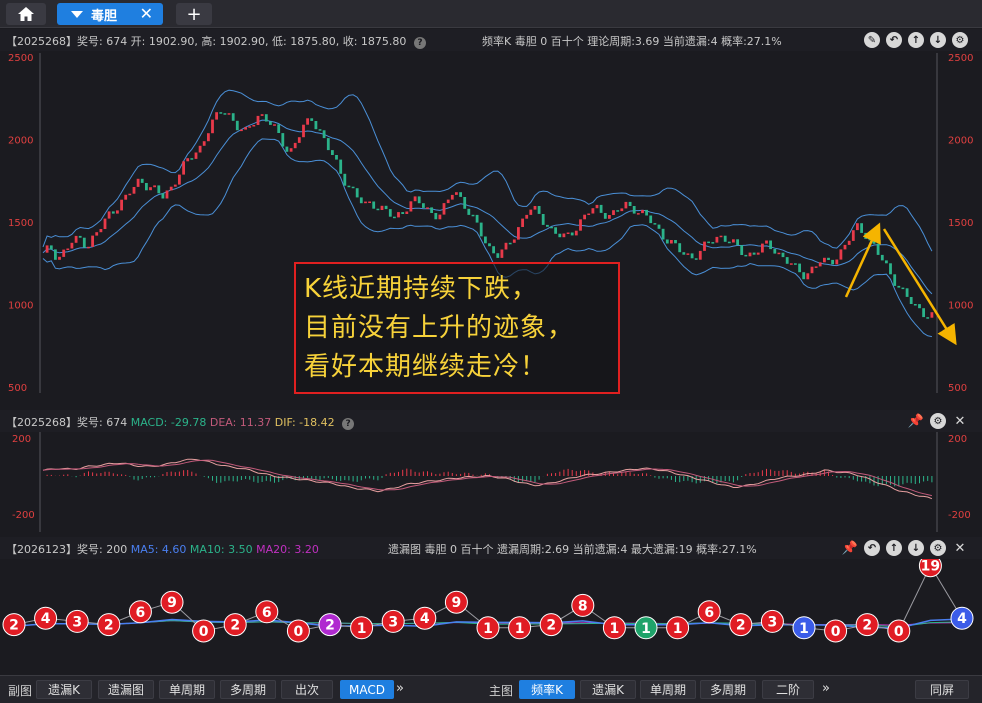  I want to click on y-tick-left: 2000, so click(20, 141).